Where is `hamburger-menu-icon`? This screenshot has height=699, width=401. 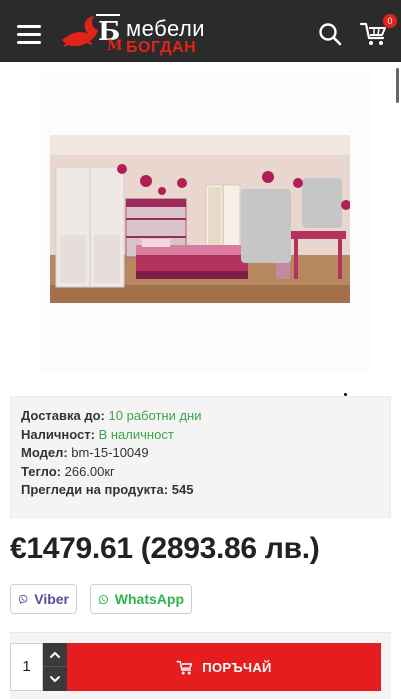
hamburger-menu-icon is located at coordinates (29, 34).